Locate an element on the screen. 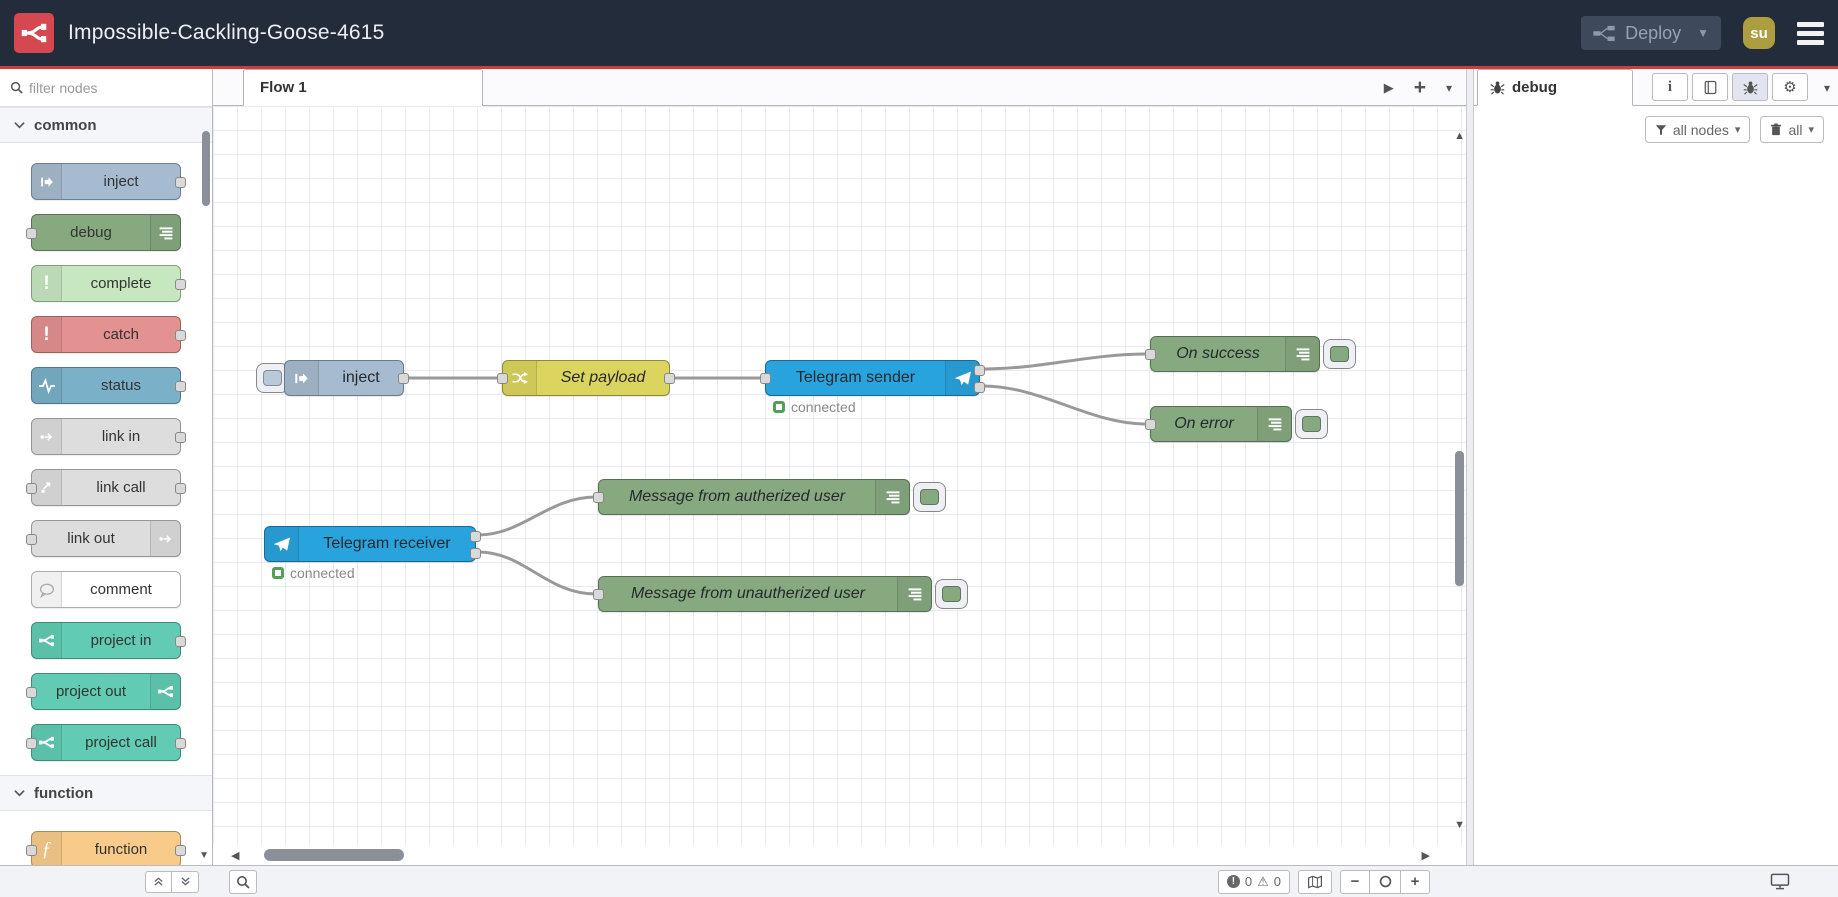 This screenshot has height=897, width=1838. sidebar-menu-caret-icon: ▾ is located at coordinates (1827, 88).